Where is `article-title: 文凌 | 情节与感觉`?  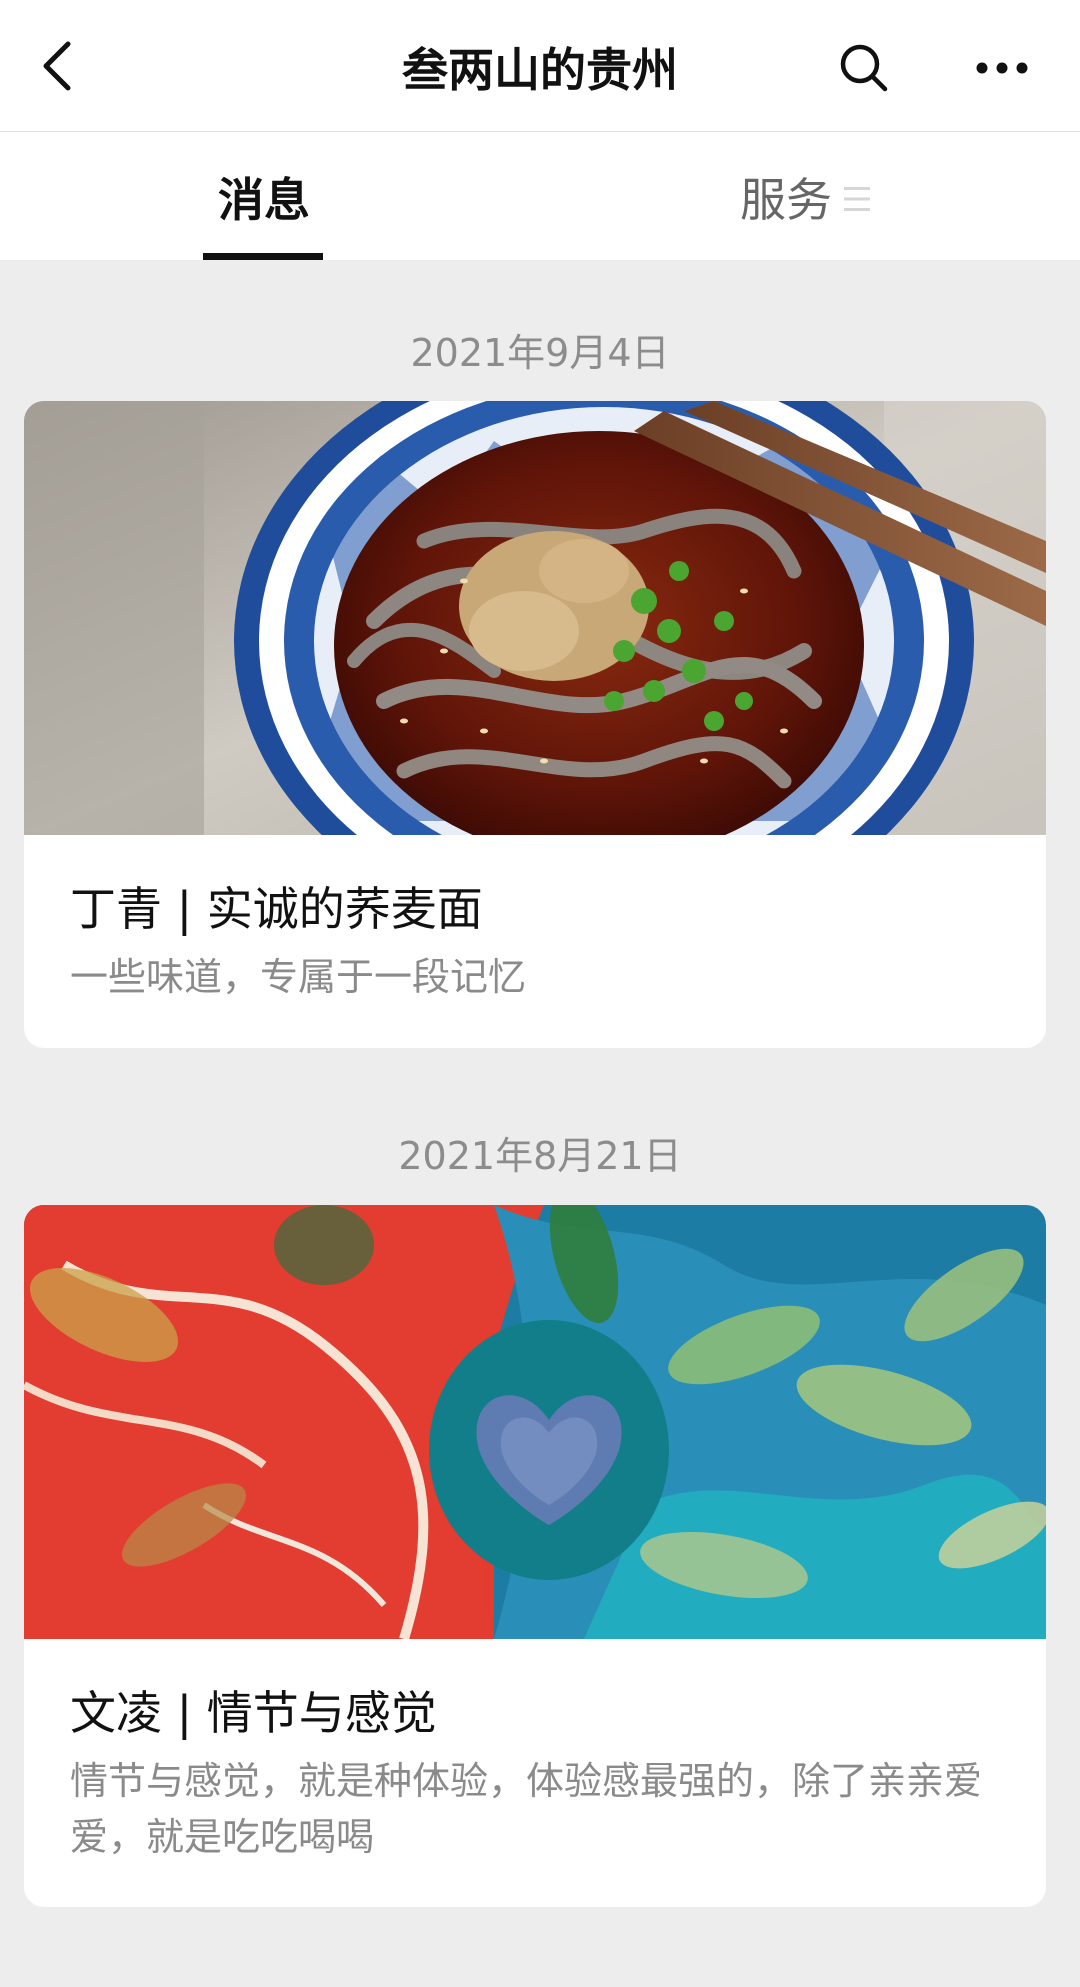
article-title: 文凌 | 情节与感觉 is located at coordinates (253, 1713).